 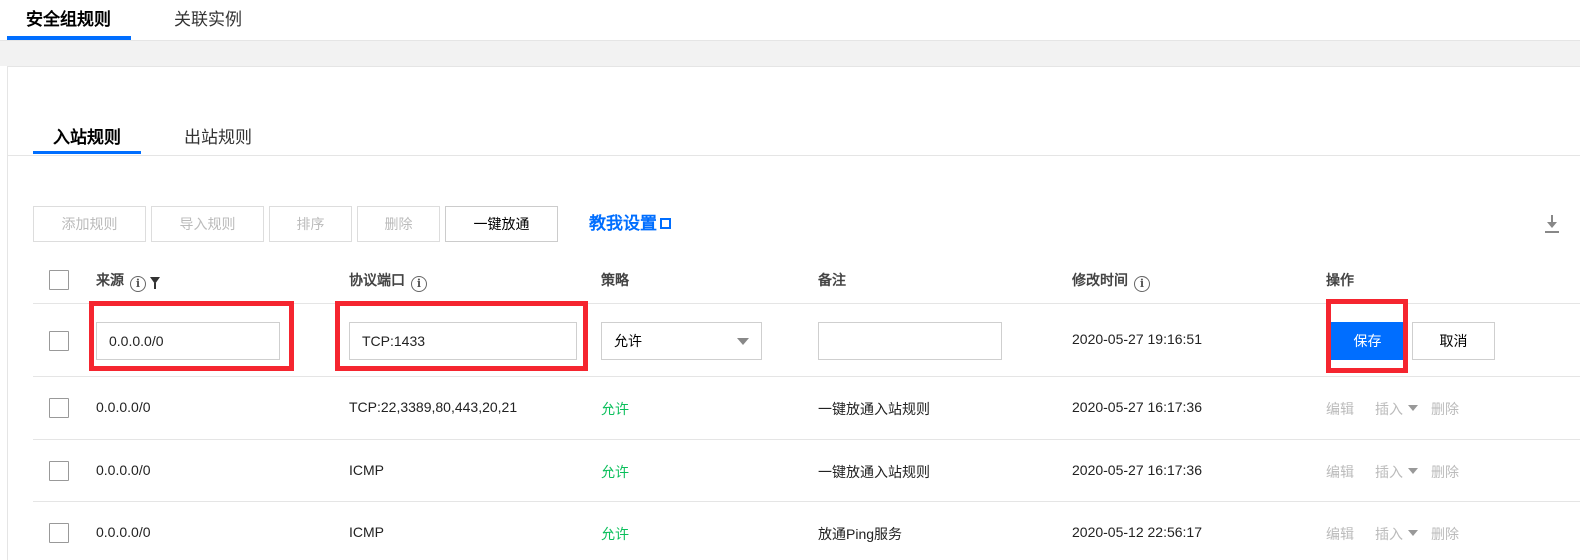 What do you see at coordinates (790, 53) in the screenshot?
I see `page-background-band` at bounding box center [790, 53].